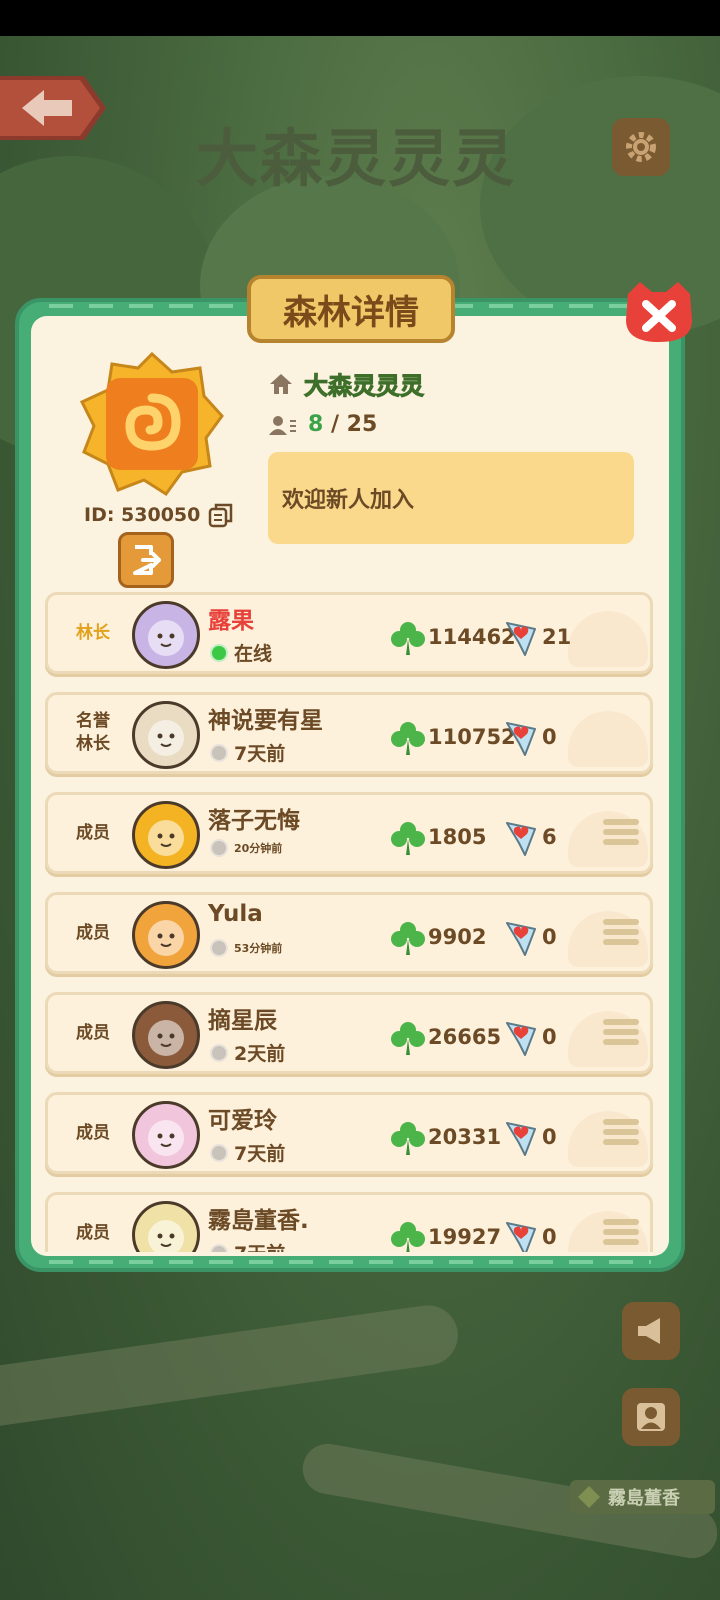 Image resolution: width=720 pixels, height=1600 pixels. I want to click on member-name: 露果, so click(231, 621).